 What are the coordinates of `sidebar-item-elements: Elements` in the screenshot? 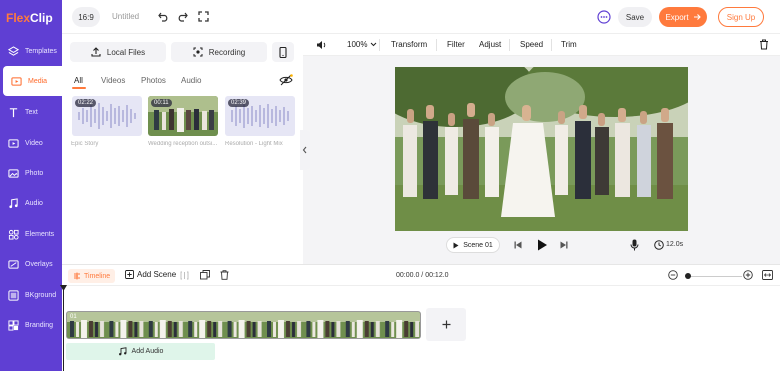 It's located at (31, 234).